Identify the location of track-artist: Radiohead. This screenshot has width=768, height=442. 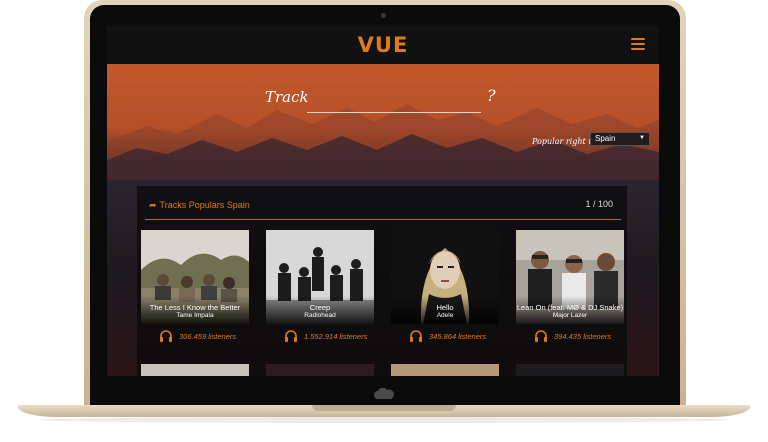
(320, 315).